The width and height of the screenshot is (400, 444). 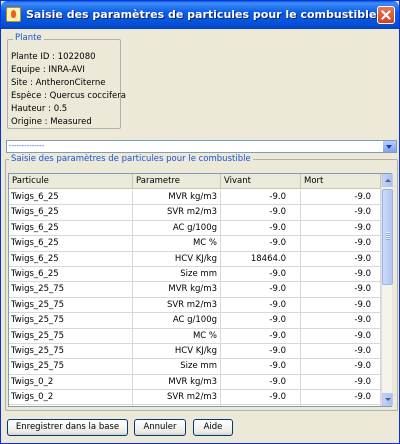 What do you see at coordinates (71, 181) in the screenshot?
I see `header-particule: Particule` at bounding box center [71, 181].